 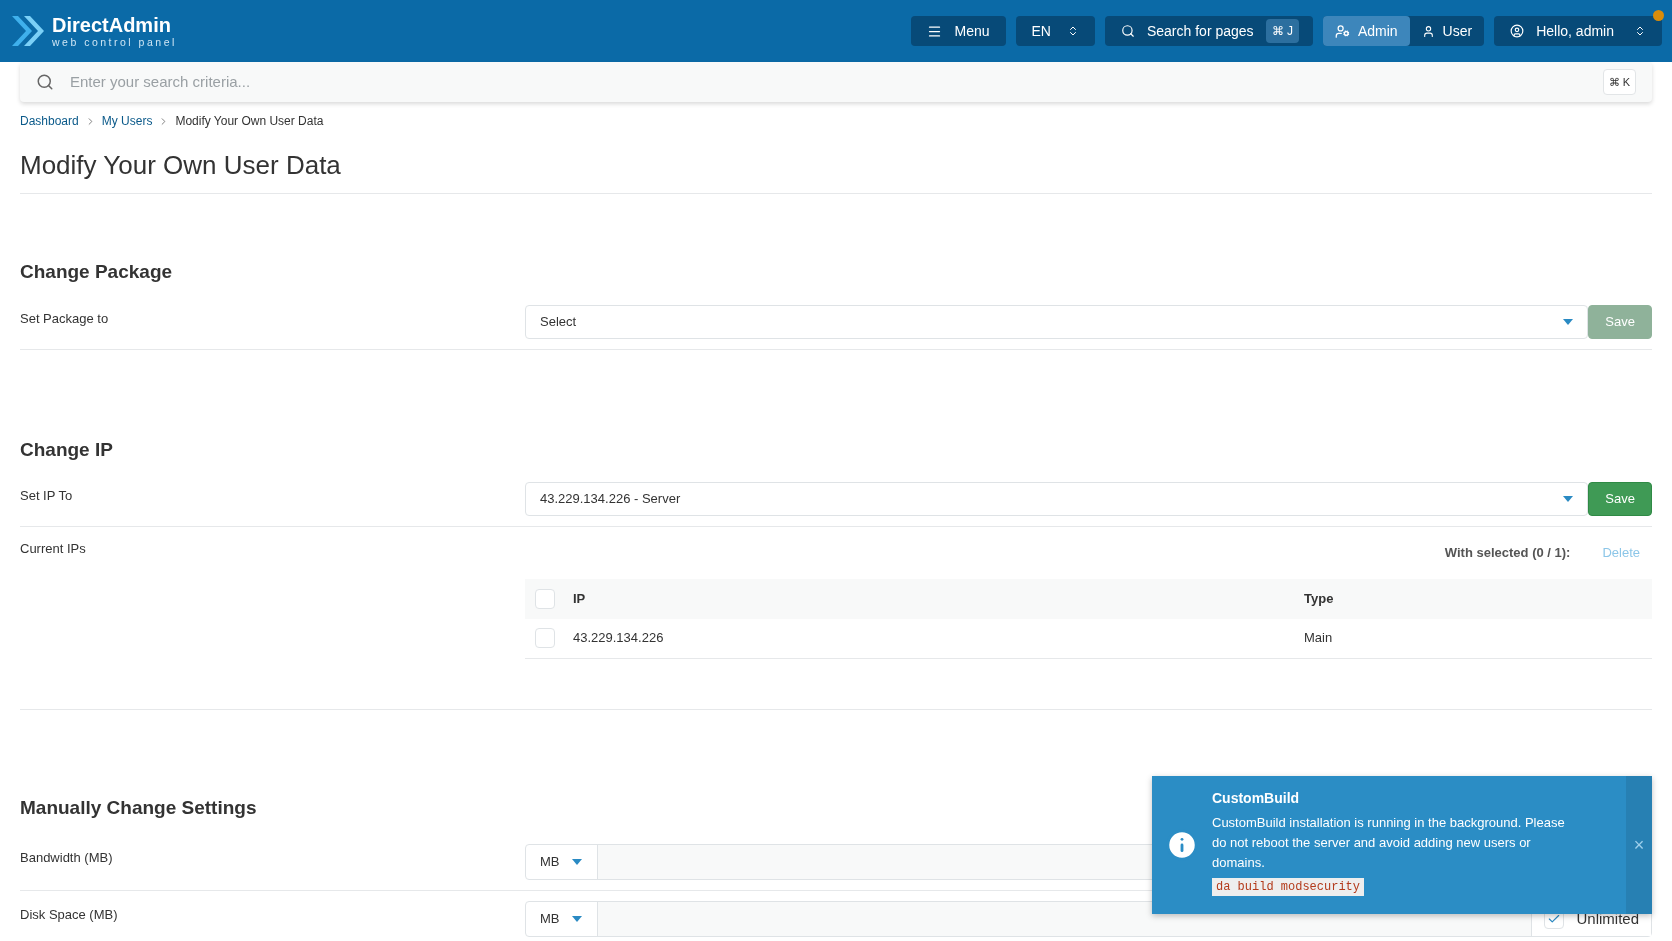 I want to click on menu-icon, so click(x=935, y=31).